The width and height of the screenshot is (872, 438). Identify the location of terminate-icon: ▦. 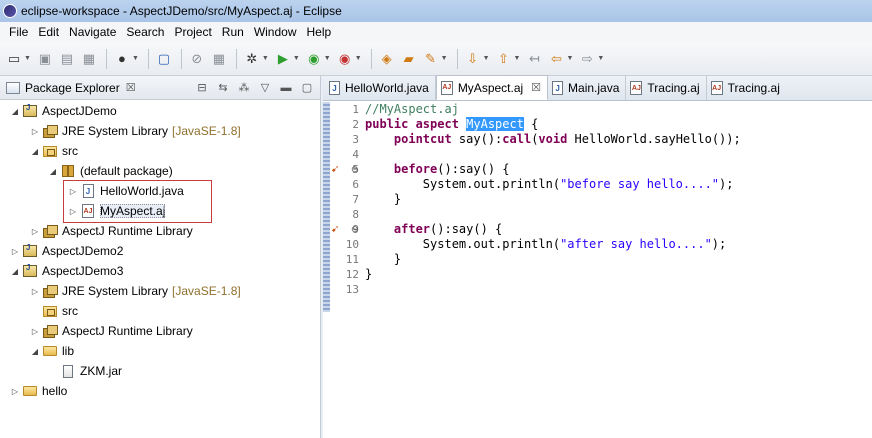
(219, 59).